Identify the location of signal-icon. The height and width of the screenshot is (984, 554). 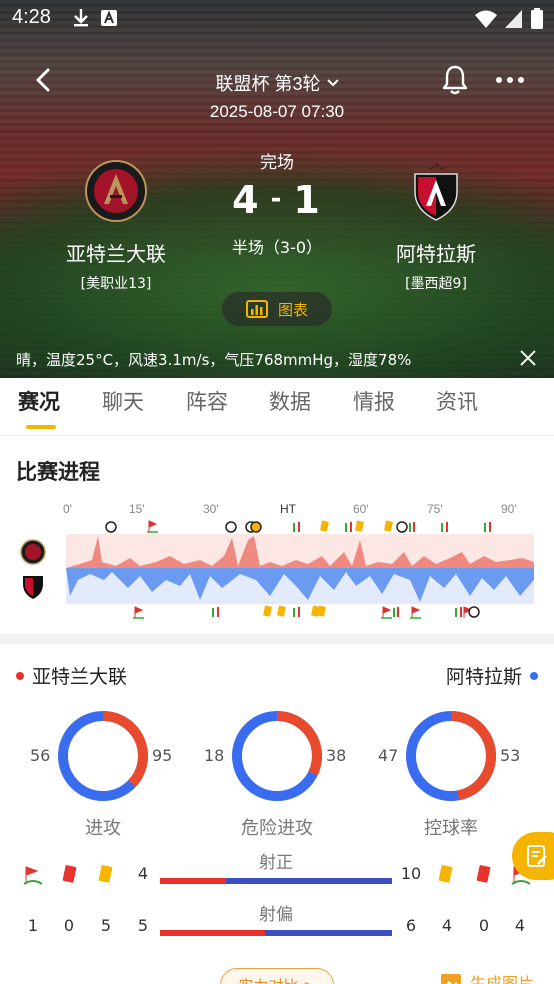
(513, 19).